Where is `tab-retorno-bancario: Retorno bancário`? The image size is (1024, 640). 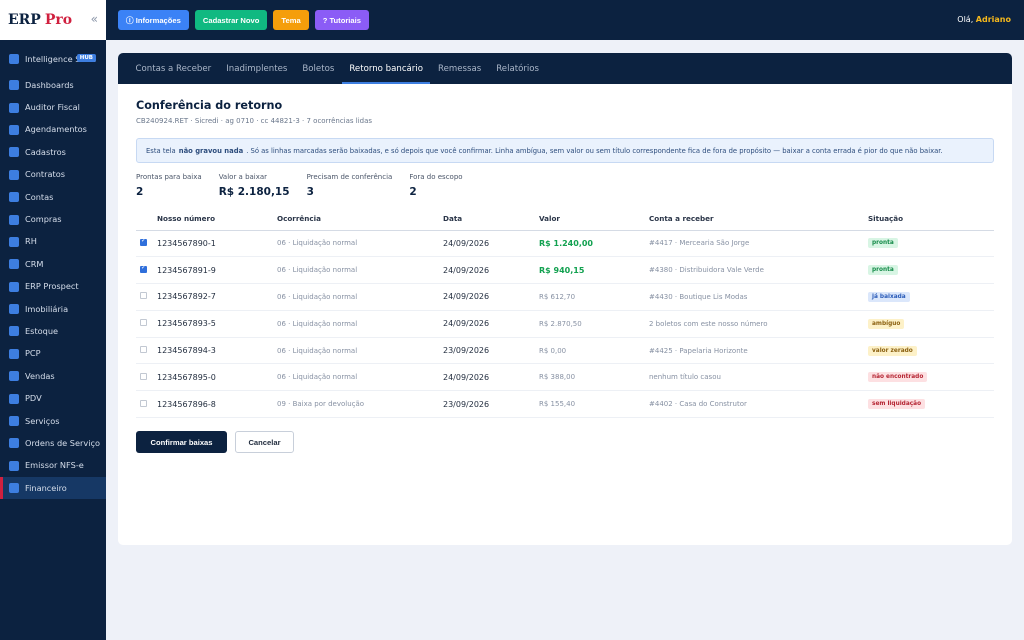 tab-retorno-bancario: Retorno bancário is located at coordinates (386, 68).